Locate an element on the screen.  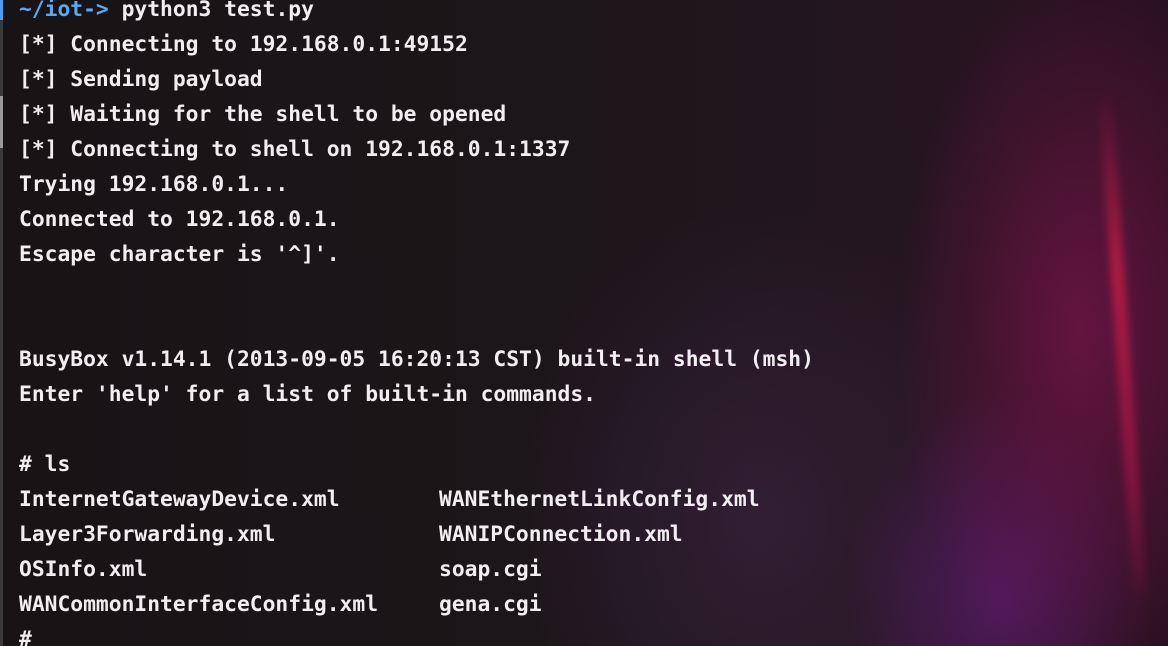
output-line: [*] Waiting for the shell to be opened is located at coordinates (263, 114).